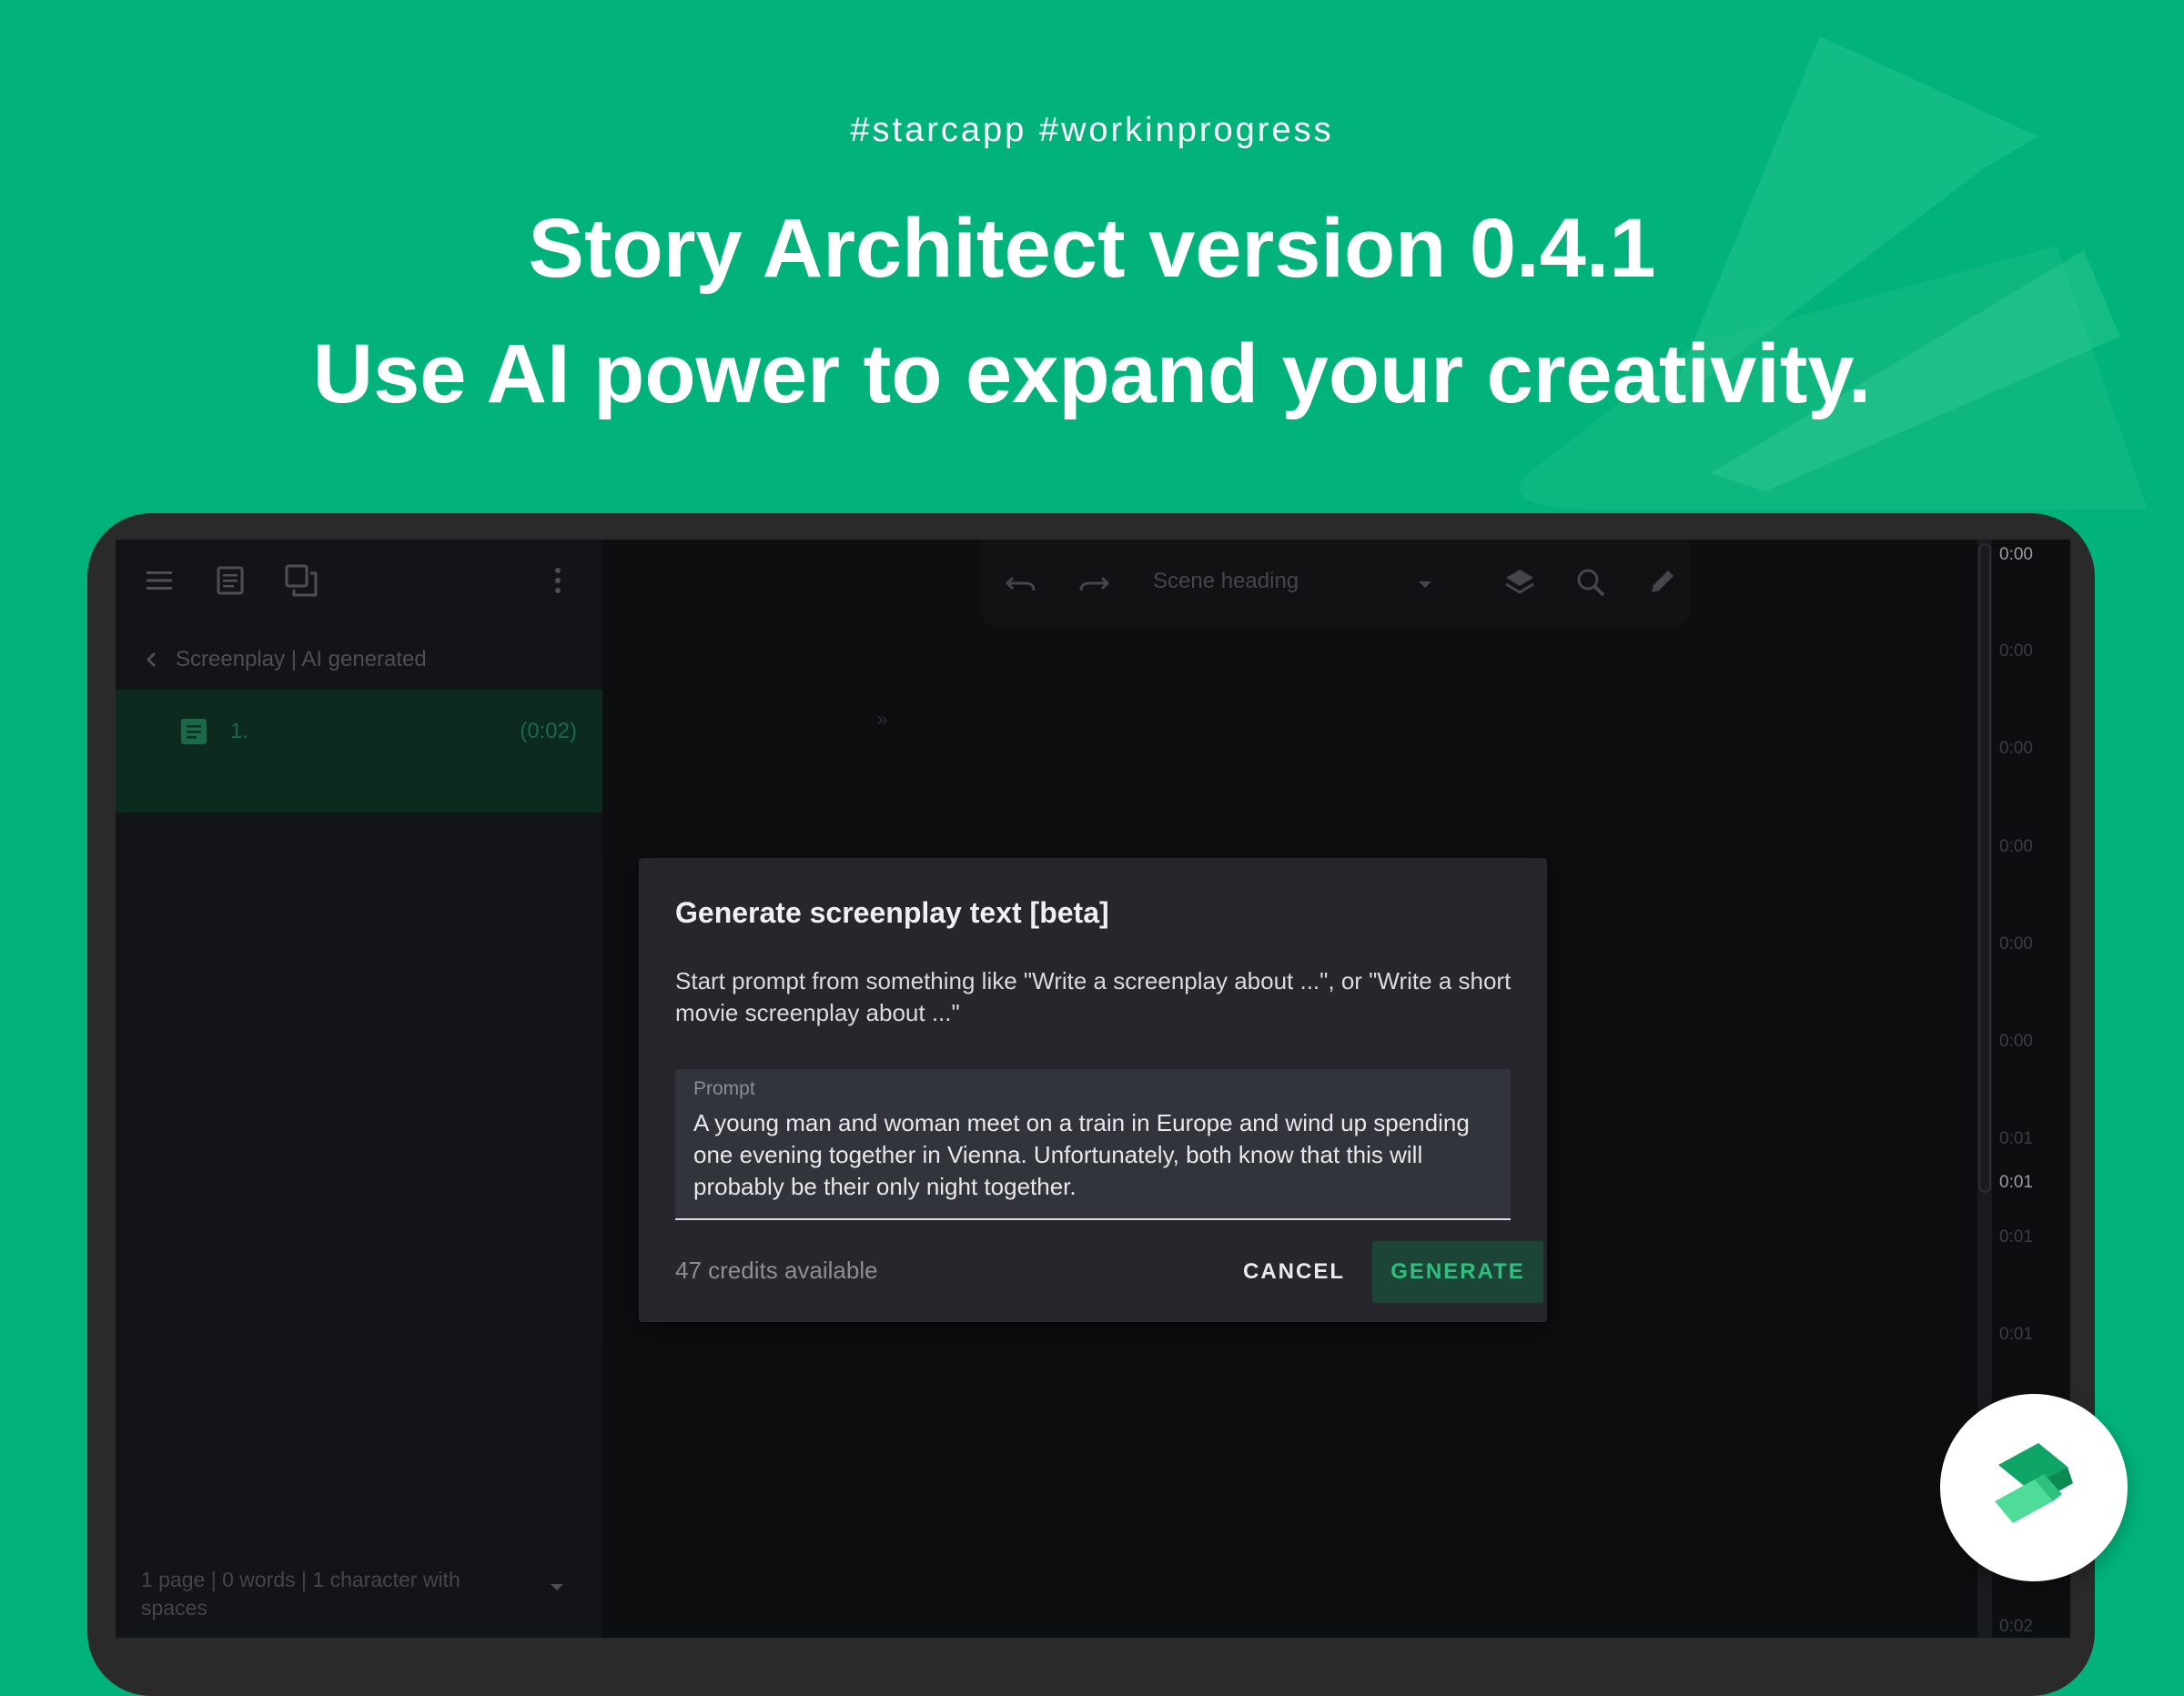 The height and width of the screenshot is (1696, 2184). I want to click on credits-available: 47 credits available, so click(777, 1270).